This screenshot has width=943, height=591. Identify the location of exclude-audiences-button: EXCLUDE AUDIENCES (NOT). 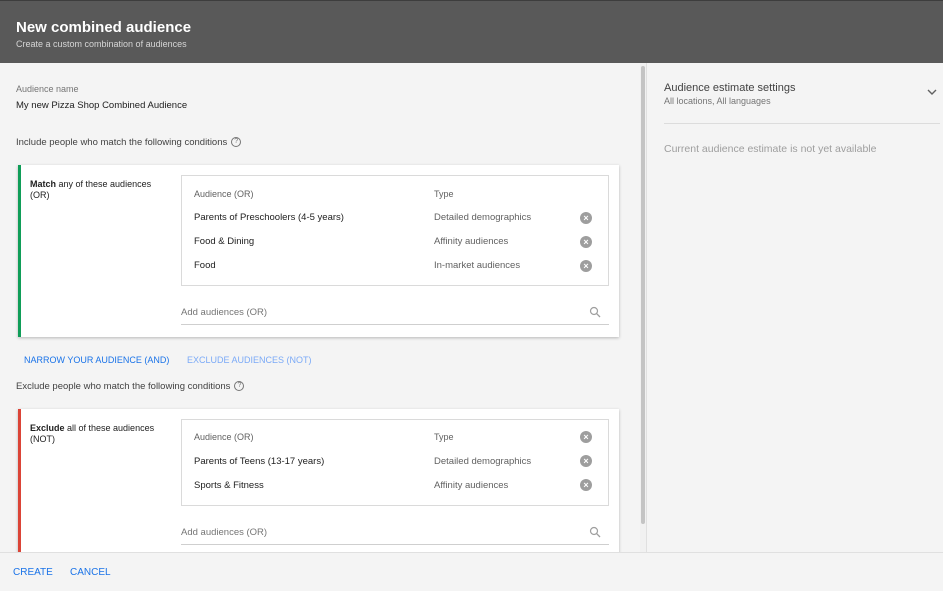
(249, 360).